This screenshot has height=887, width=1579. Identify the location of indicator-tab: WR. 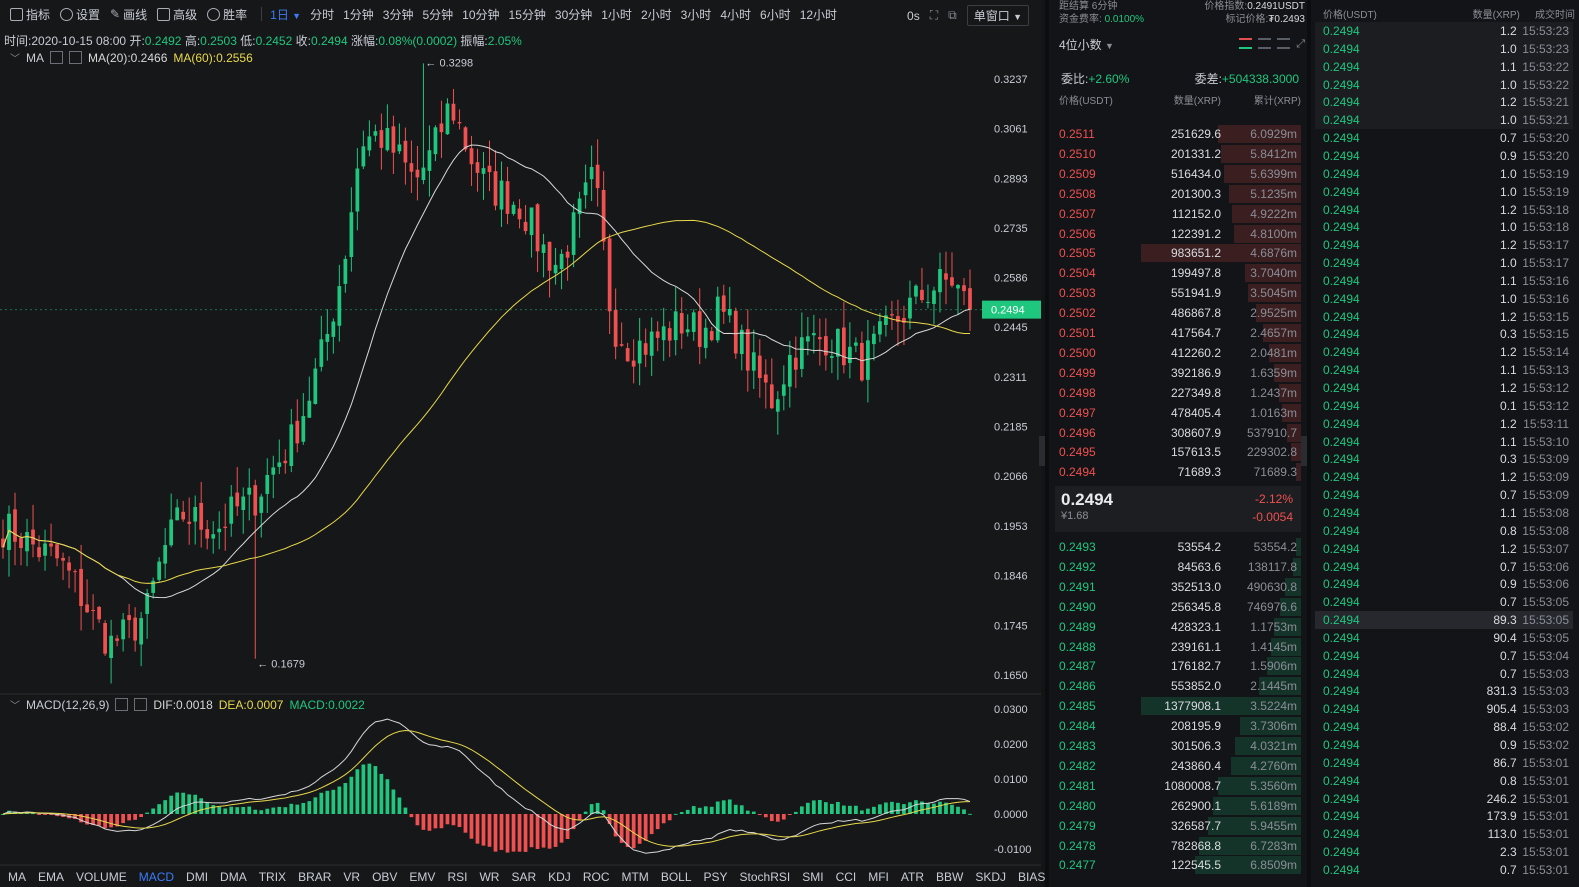
(489, 877).